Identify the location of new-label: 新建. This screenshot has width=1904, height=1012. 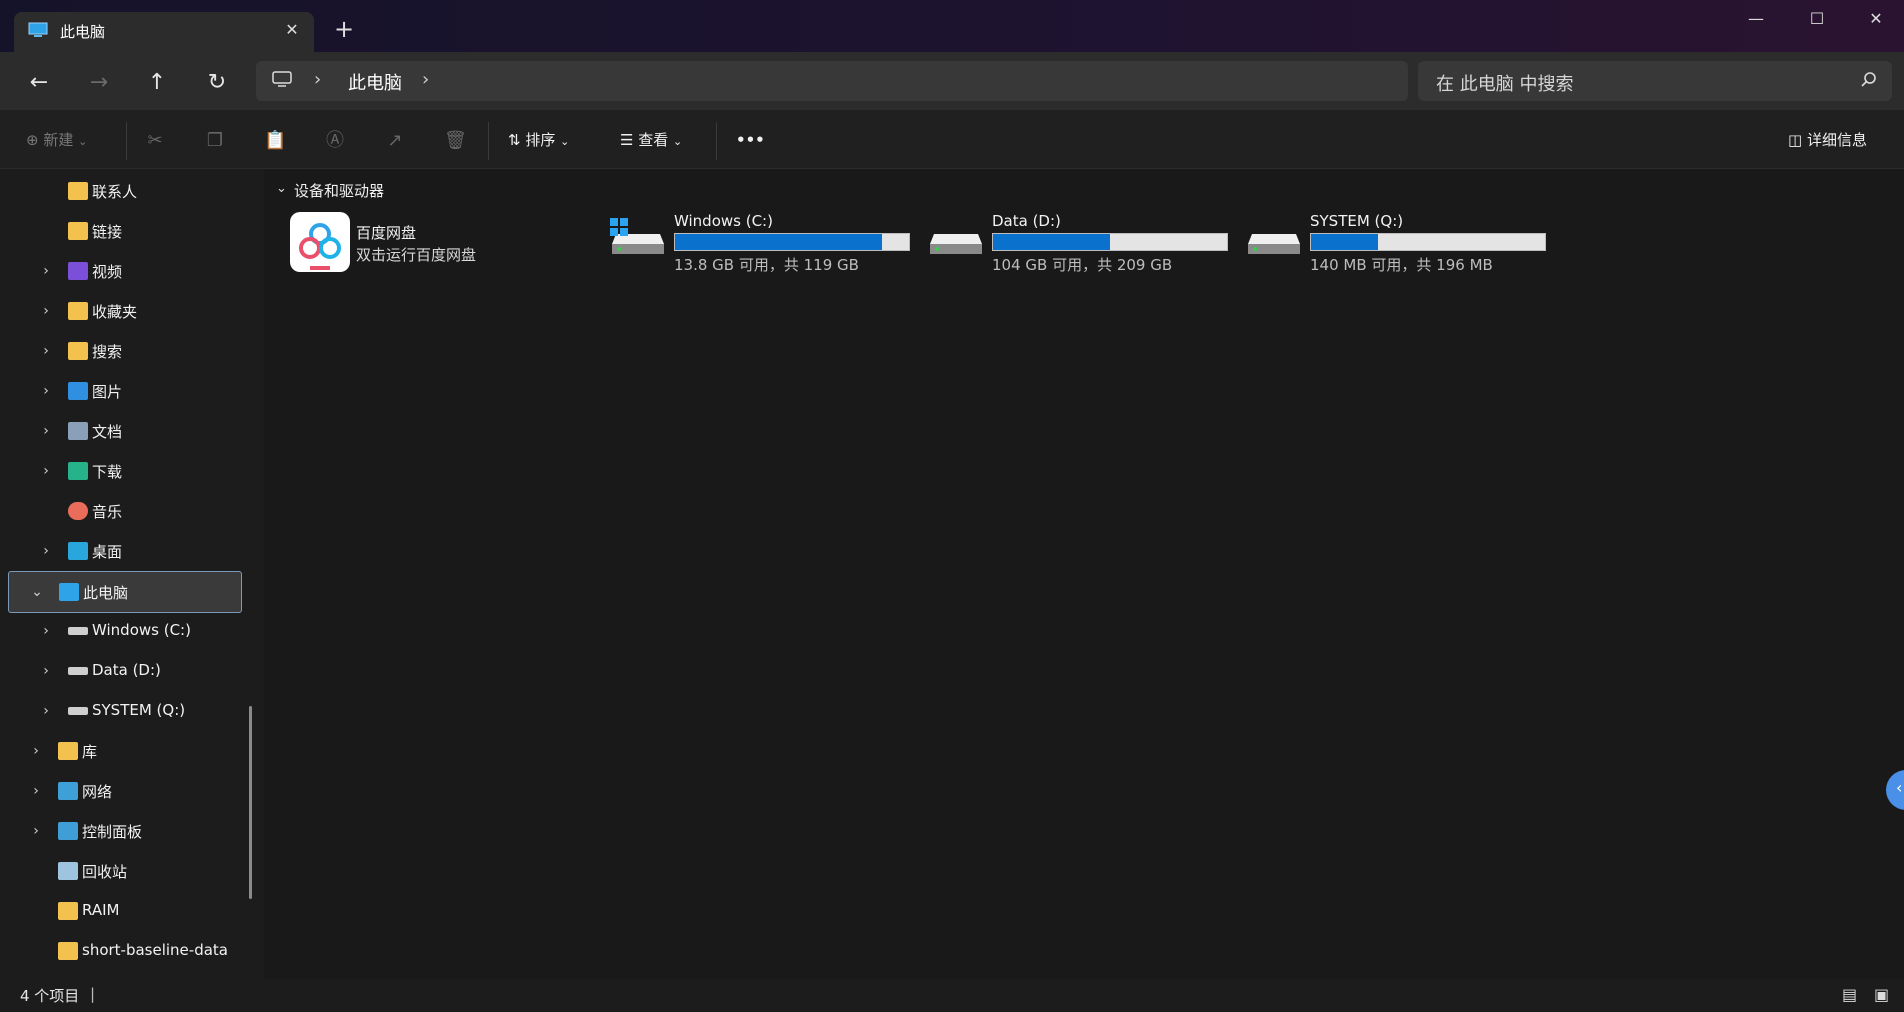
(58, 140).